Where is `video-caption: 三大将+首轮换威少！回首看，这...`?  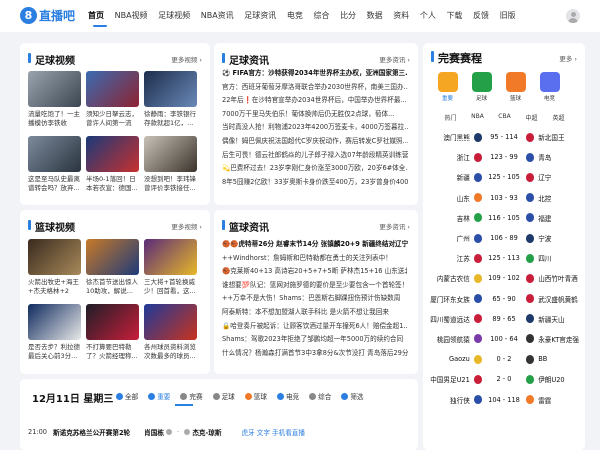 video-caption: 三大将+首轮换威少！回首看，这... is located at coordinates (170, 287).